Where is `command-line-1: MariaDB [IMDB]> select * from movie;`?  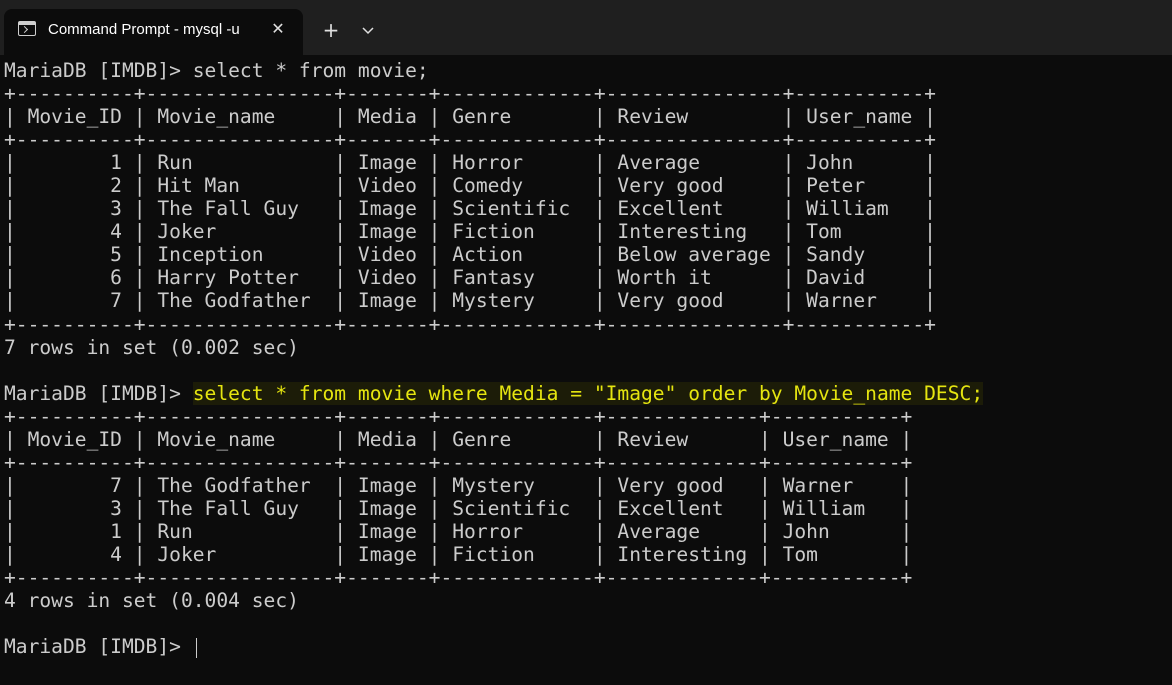 command-line-1: MariaDB [IMDB]> select * from movie; is located at coordinates (588, 70).